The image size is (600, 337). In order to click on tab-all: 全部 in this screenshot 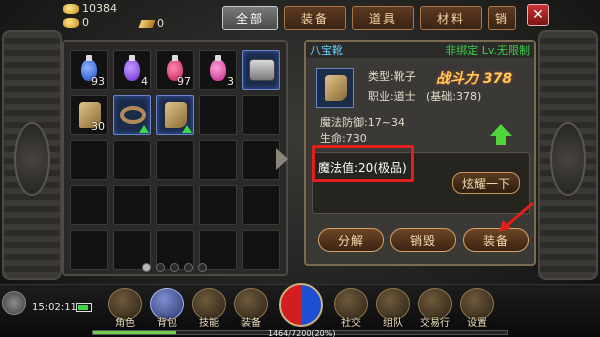, I will do `click(250, 18)`.